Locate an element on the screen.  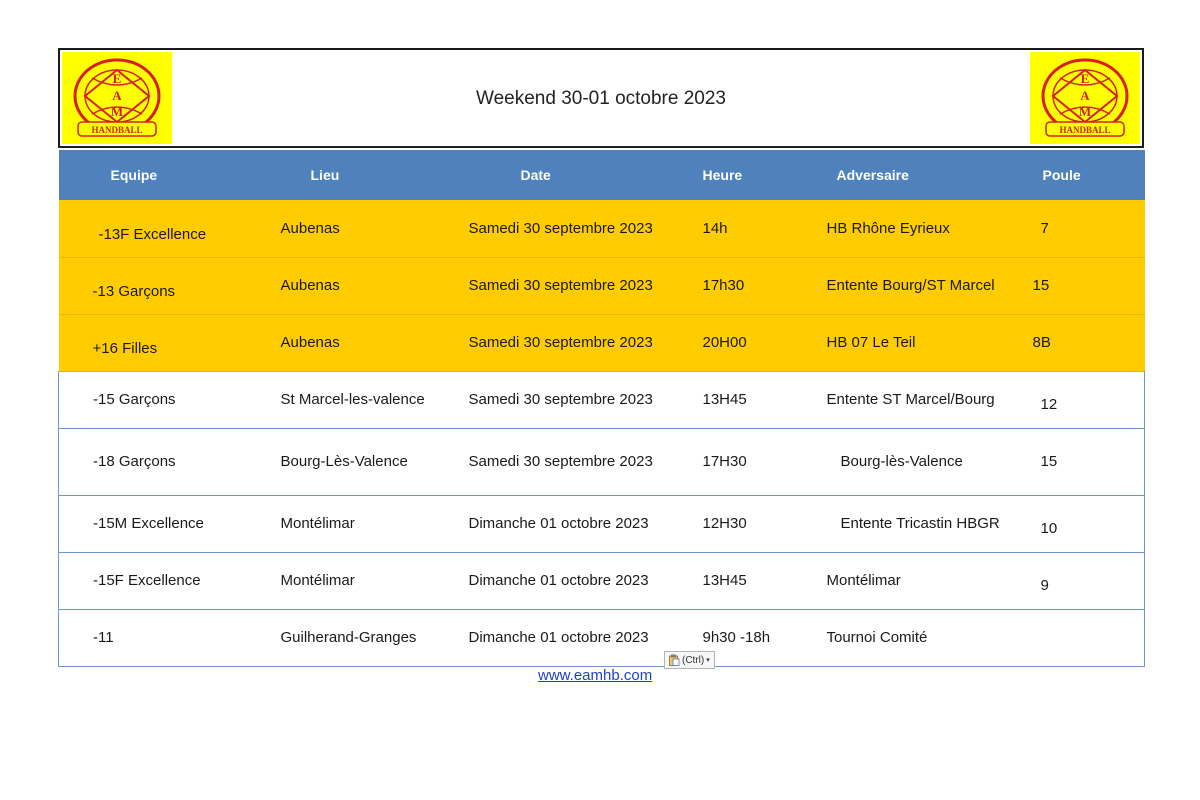
cell-equipe: -18 Garçons is located at coordinates (159, 461).